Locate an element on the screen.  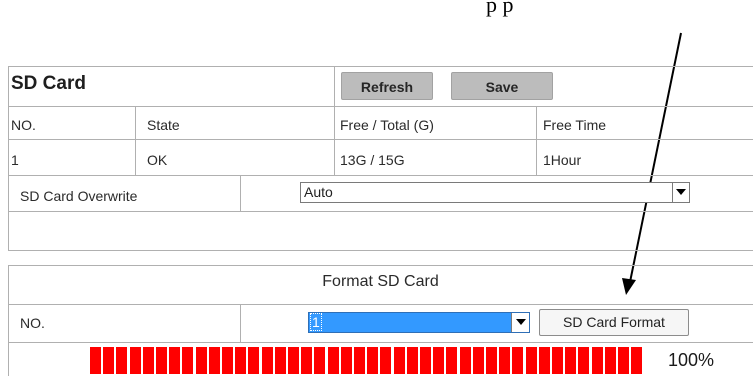
overwrite-value: Auto is located at coordinates (318, 192).